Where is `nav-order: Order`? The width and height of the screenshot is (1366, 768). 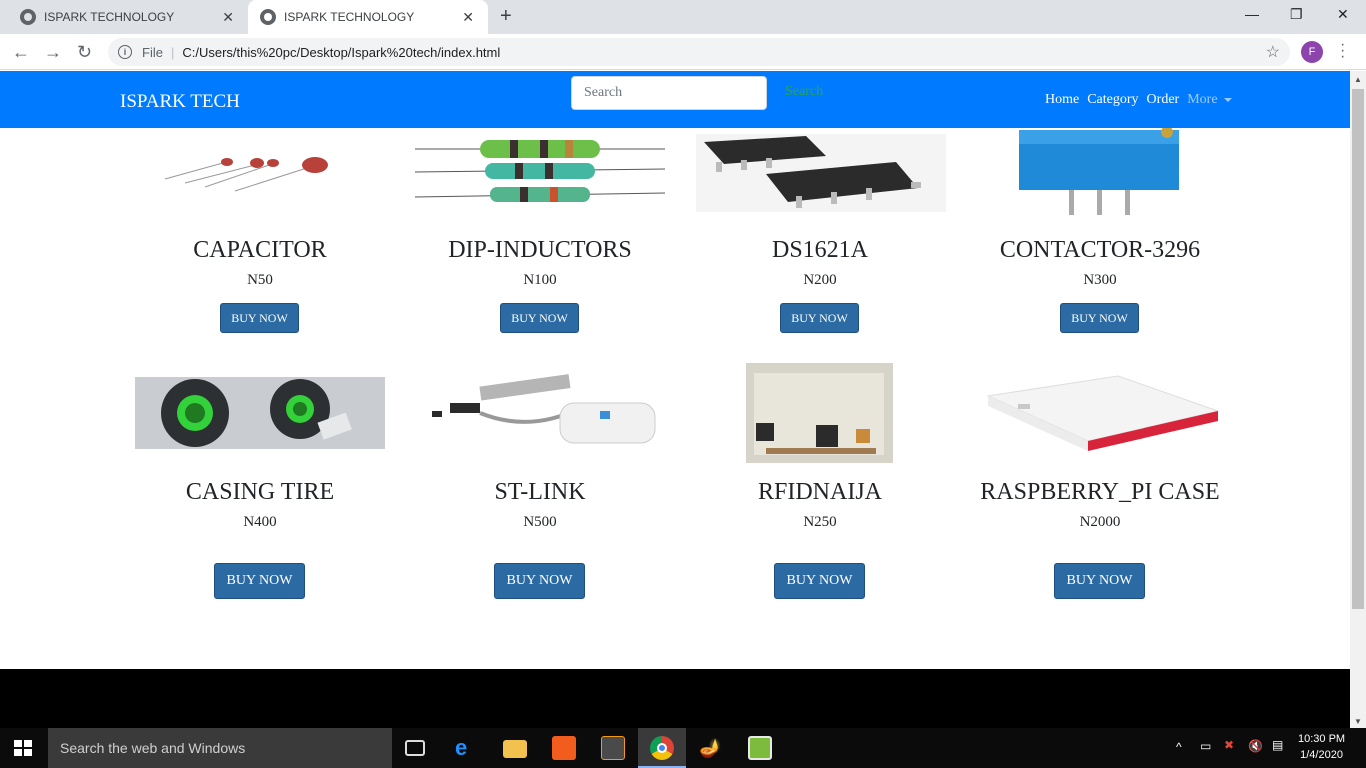
nav-order: Order is located at coordinates (1163, 100).